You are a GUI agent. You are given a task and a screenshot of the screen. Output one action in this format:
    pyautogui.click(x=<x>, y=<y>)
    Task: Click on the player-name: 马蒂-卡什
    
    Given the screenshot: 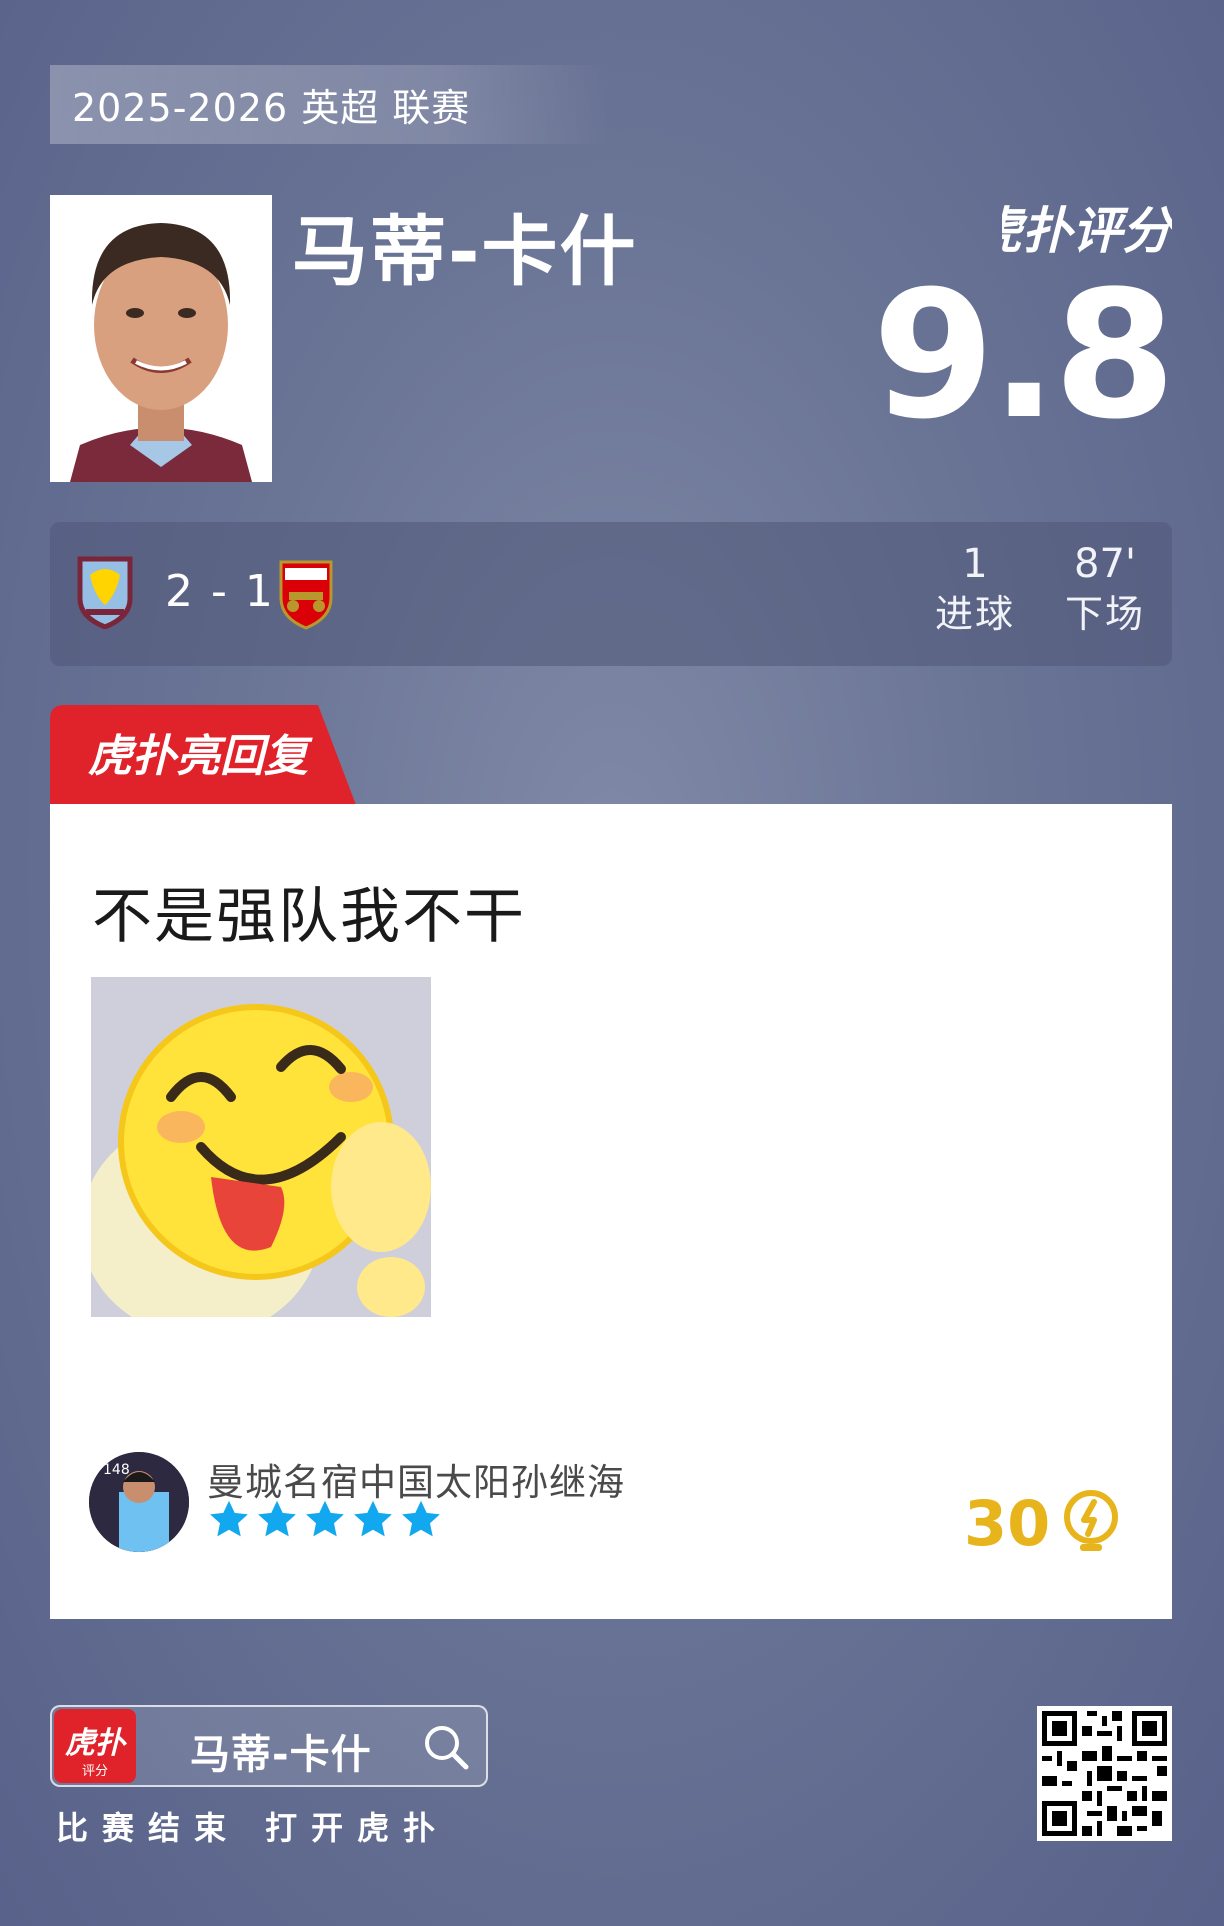 What is the action you would take?
    pyautogui.click(x=465, y=251)
    